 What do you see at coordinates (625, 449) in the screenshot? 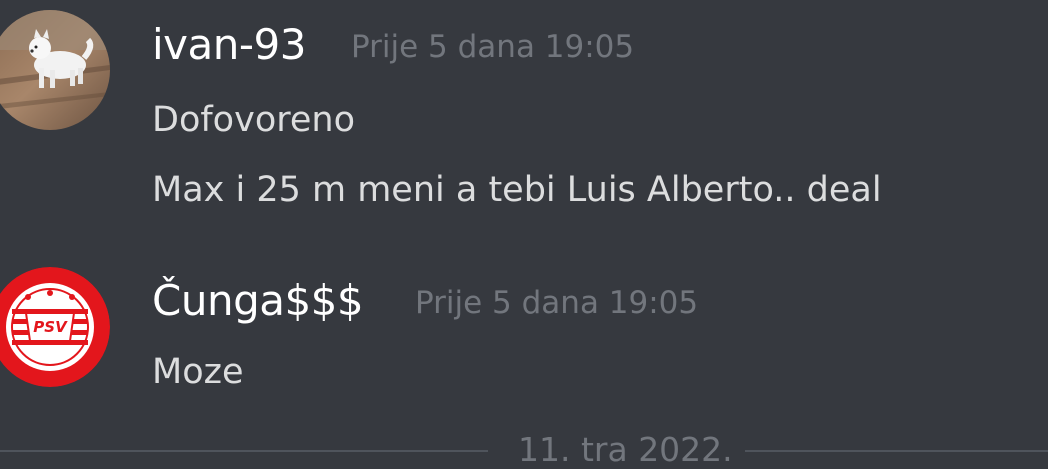
I see `date-divider-label: 11. tra 2022.` at bounding box center [625, 449].